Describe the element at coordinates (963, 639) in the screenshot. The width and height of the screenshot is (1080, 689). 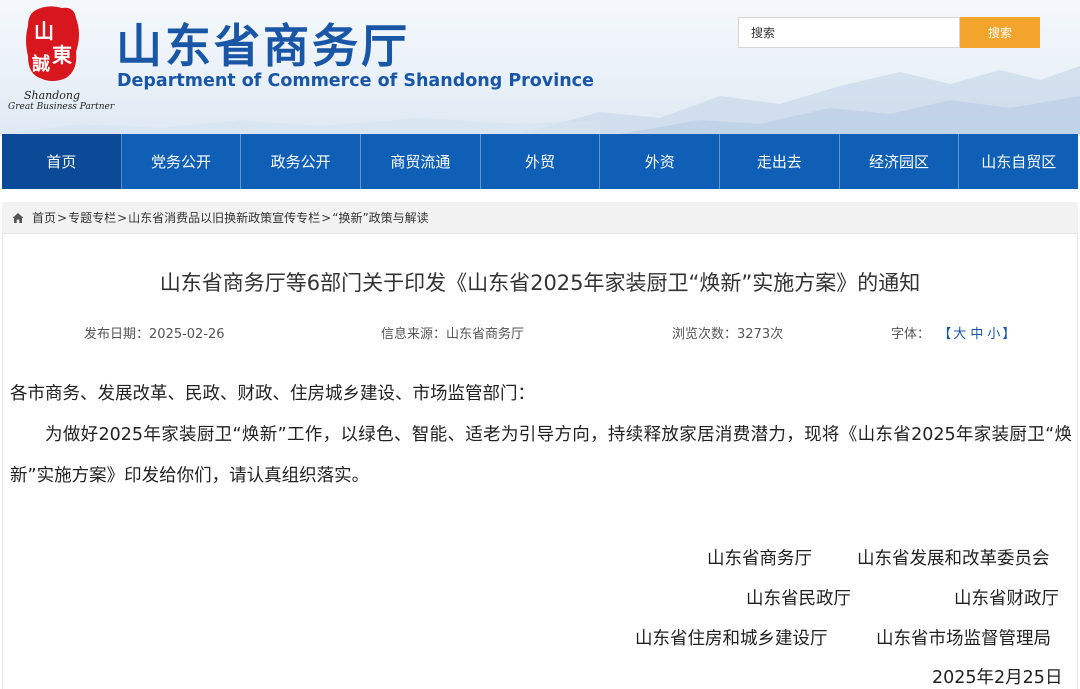
I see `signatory-market-supervision: 山东省市场监督管理局` at that location.